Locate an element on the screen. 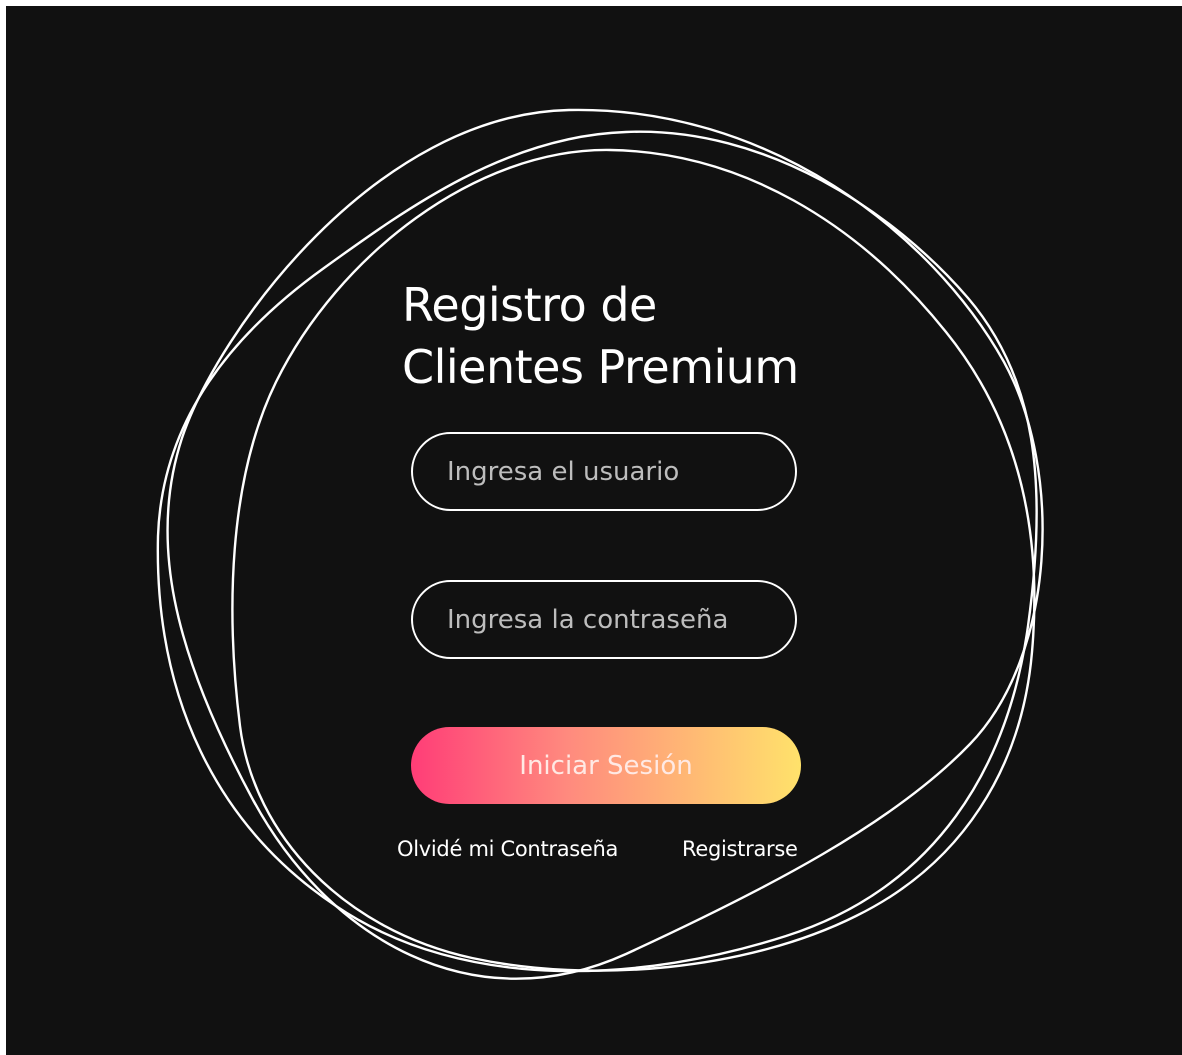  title-line-1: Registro de is located at coordinates (529, 305).